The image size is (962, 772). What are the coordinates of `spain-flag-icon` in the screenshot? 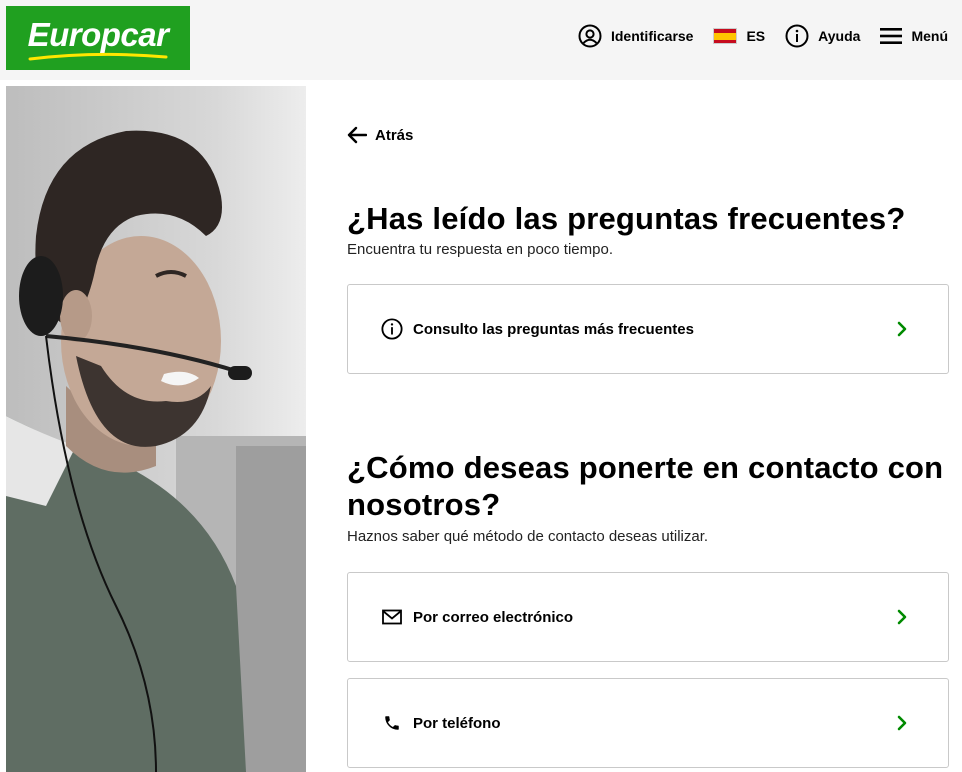 It's located at (725, 36).